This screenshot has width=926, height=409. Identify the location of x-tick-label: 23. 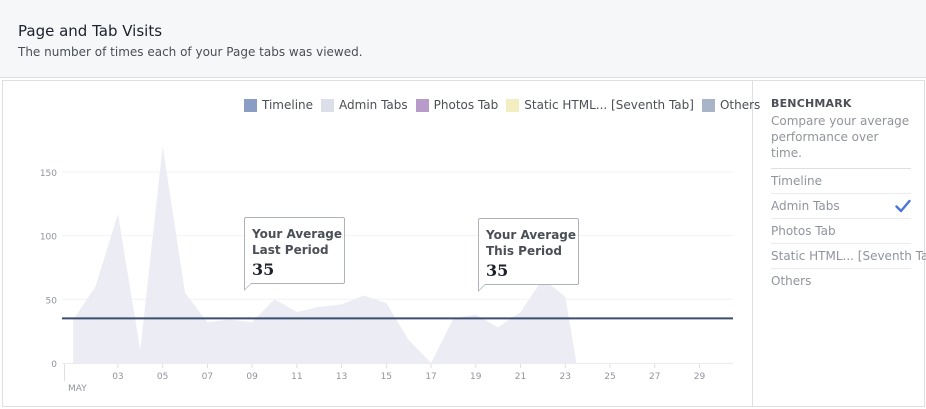
(565, 377).